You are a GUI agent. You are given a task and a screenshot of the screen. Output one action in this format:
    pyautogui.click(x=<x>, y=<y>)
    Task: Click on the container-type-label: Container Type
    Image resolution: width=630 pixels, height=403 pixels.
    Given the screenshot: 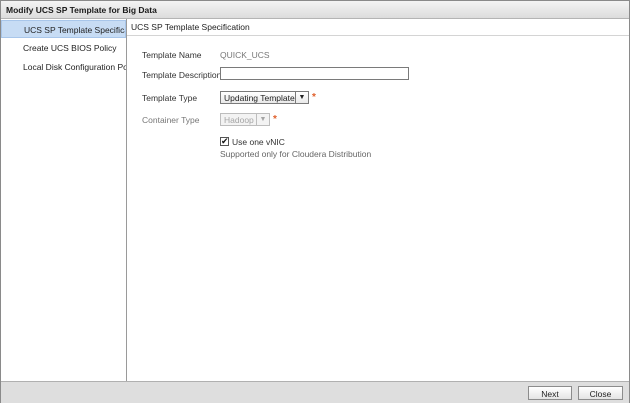 What is the action you would take?
    pyautogui.click(x=171, y=120)
    